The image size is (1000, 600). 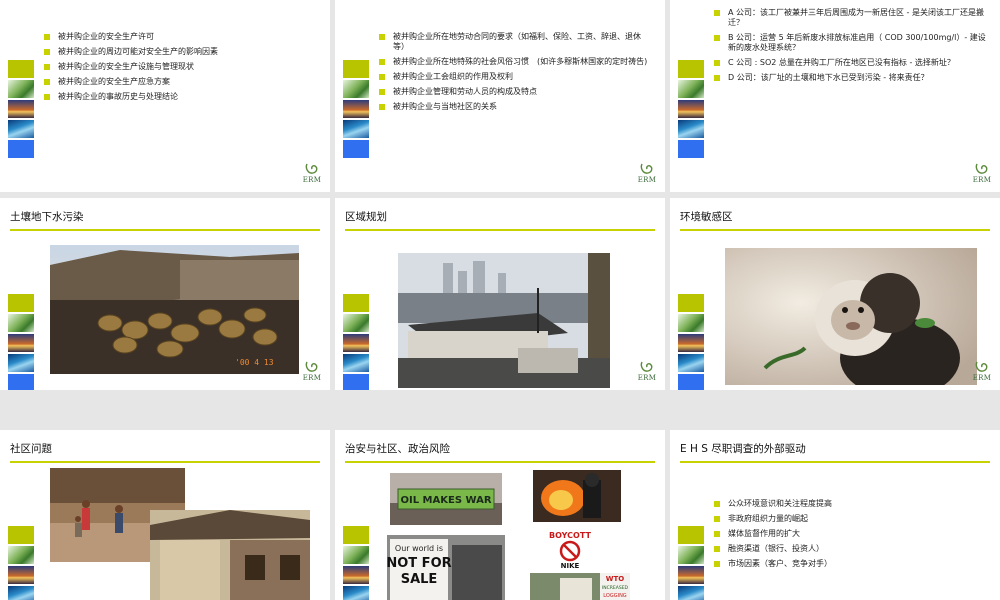 I want to click on not-for-sale-poster-photo: Our world is NOT FOR SALE, so click(x=446, y=567).